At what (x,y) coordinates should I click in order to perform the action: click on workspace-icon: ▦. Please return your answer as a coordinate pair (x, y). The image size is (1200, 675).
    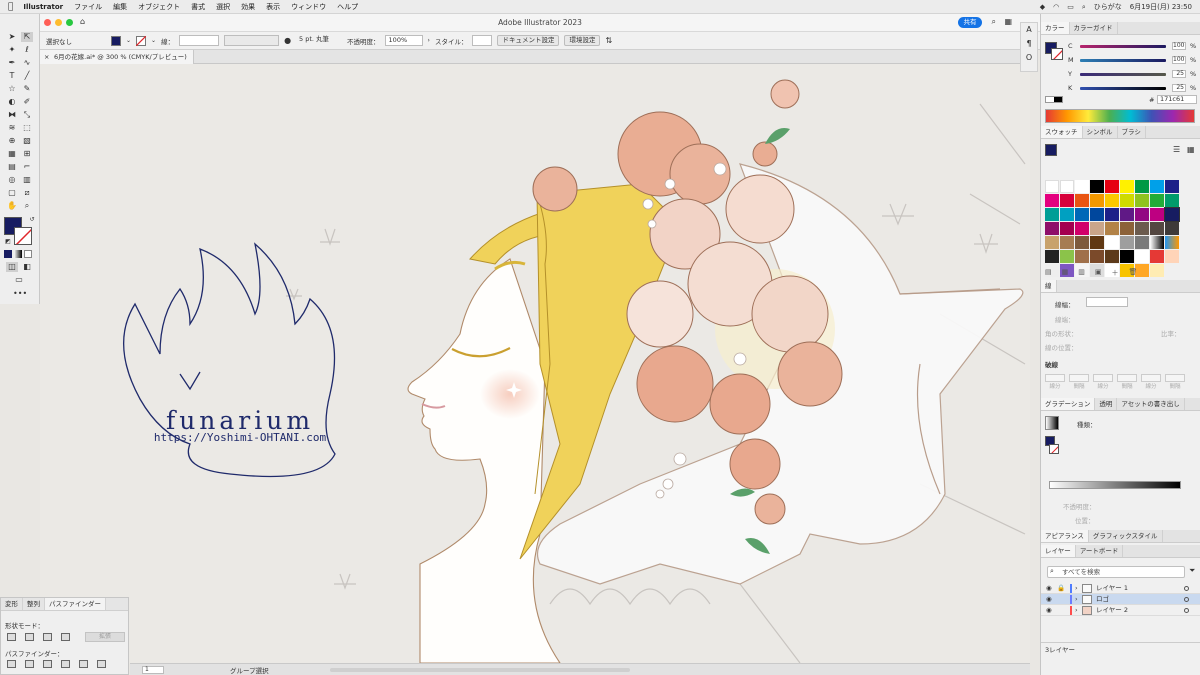
    Looking at the image, I should click on (1008, 21).